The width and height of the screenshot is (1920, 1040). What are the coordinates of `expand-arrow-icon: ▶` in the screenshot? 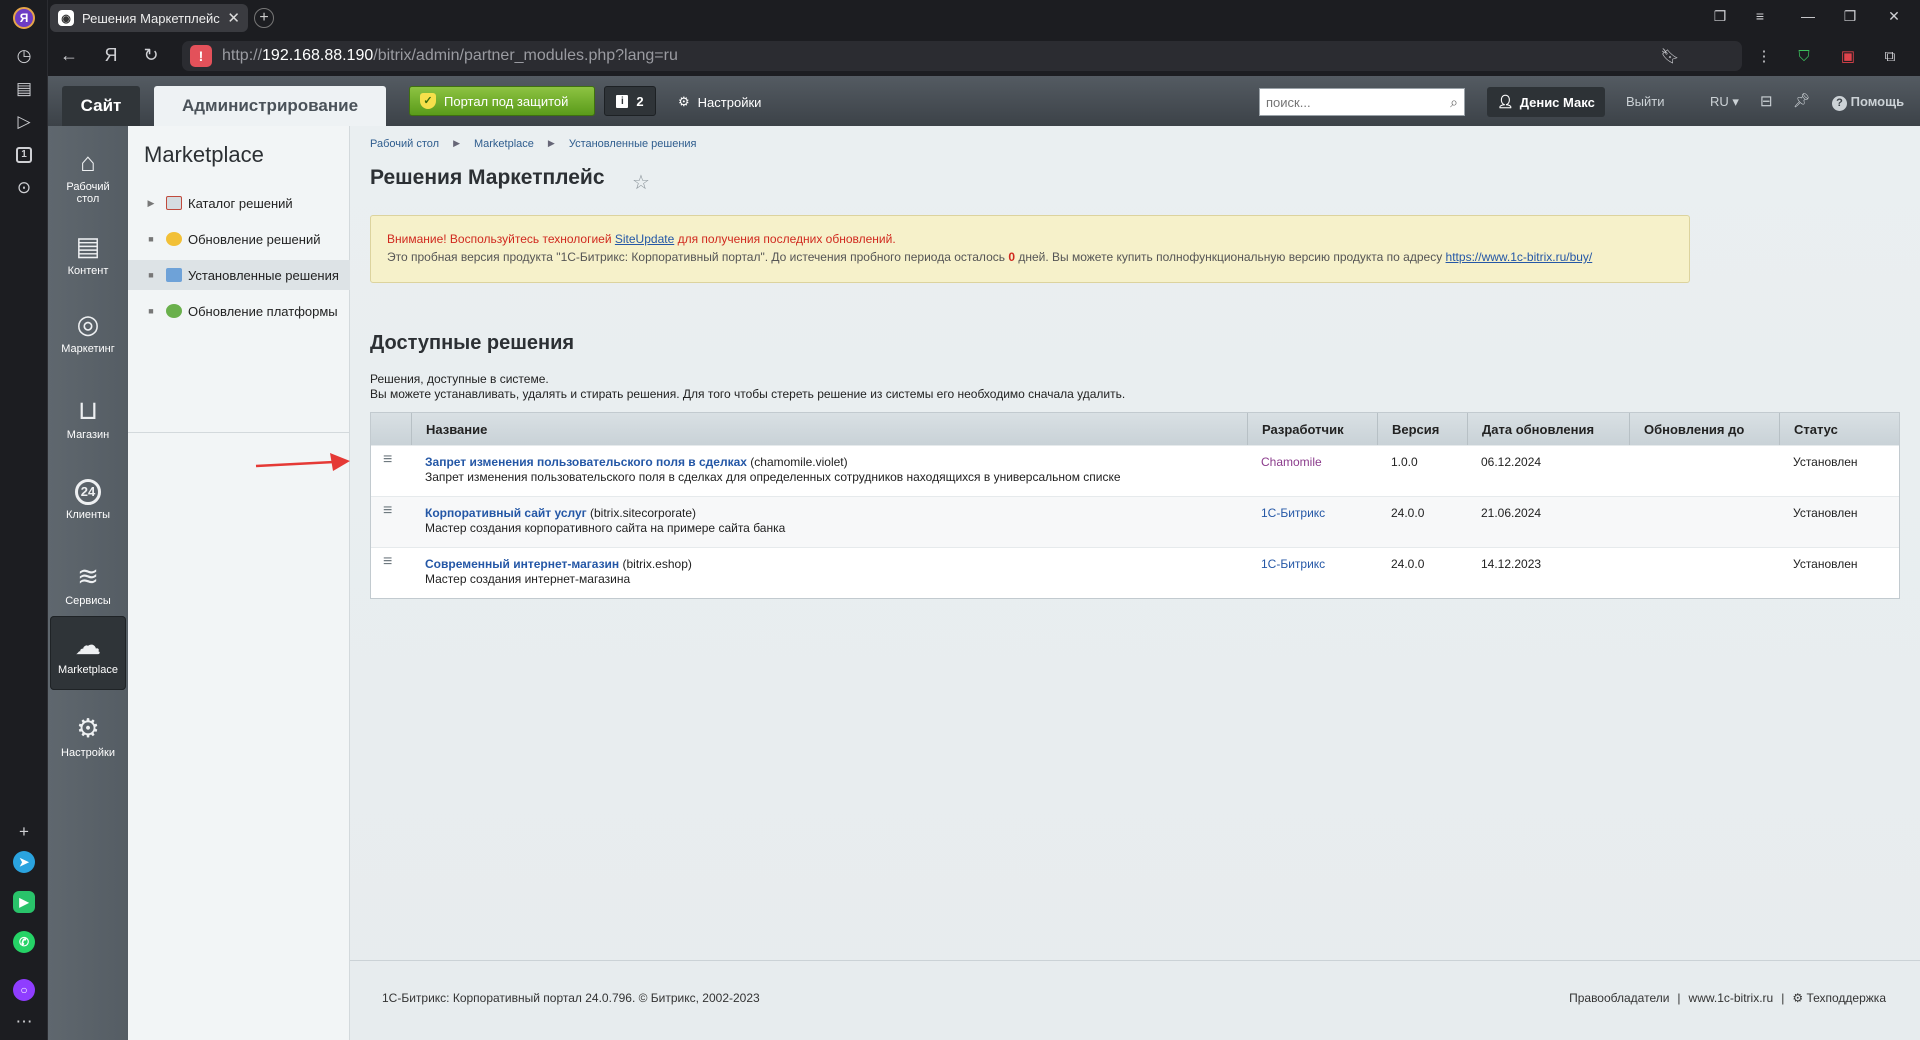 It's located at (151, 203).